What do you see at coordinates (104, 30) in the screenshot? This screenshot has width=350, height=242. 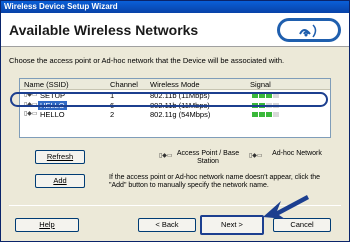 I see `page-title: Available Wireless Networks` at bounding box center [104, 30].